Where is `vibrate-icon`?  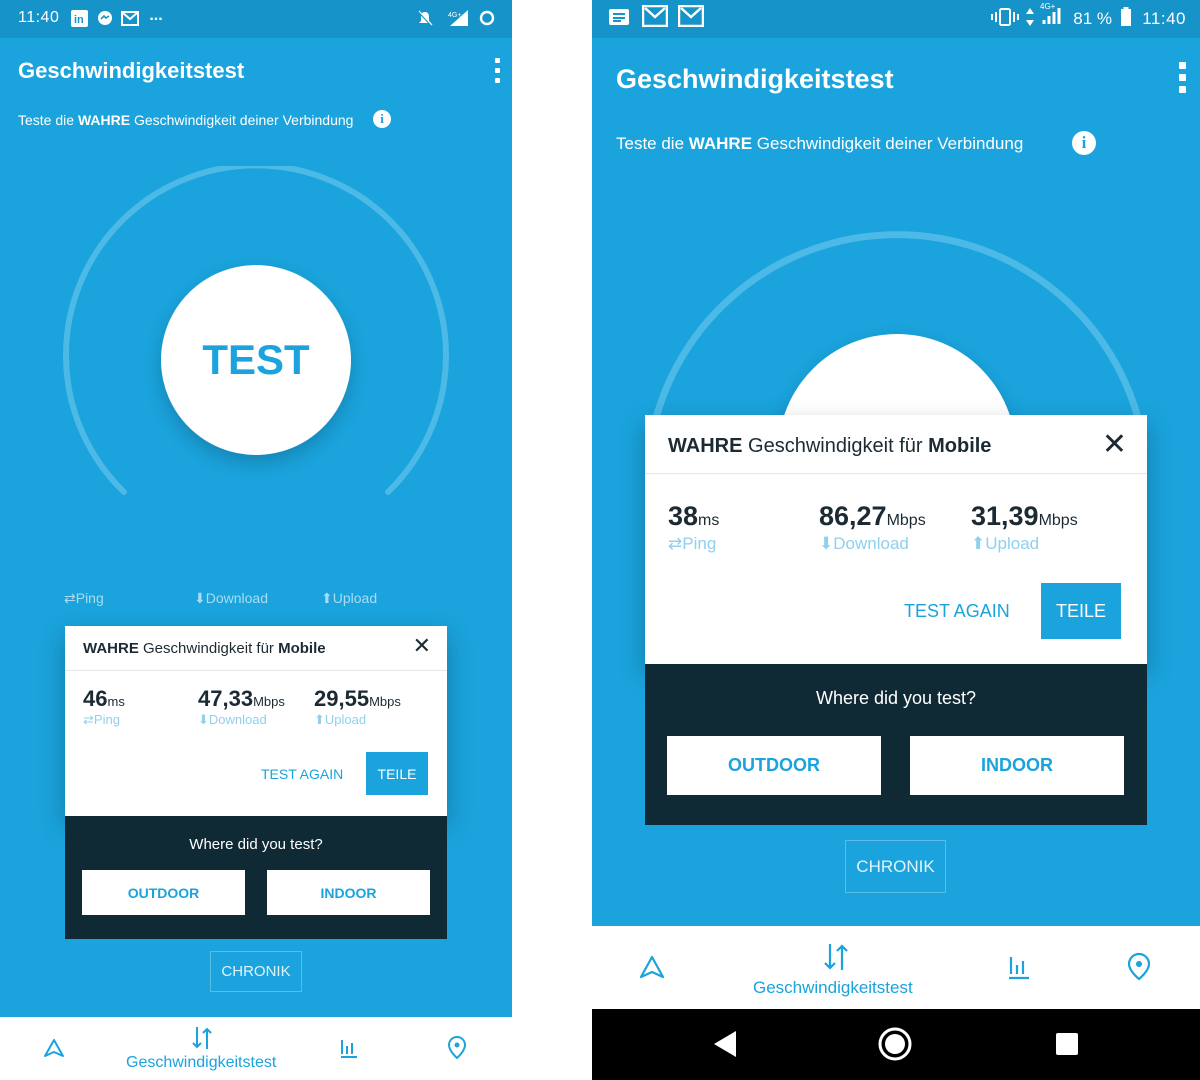
vibrate-icon is located at coordinates (1005, 17).